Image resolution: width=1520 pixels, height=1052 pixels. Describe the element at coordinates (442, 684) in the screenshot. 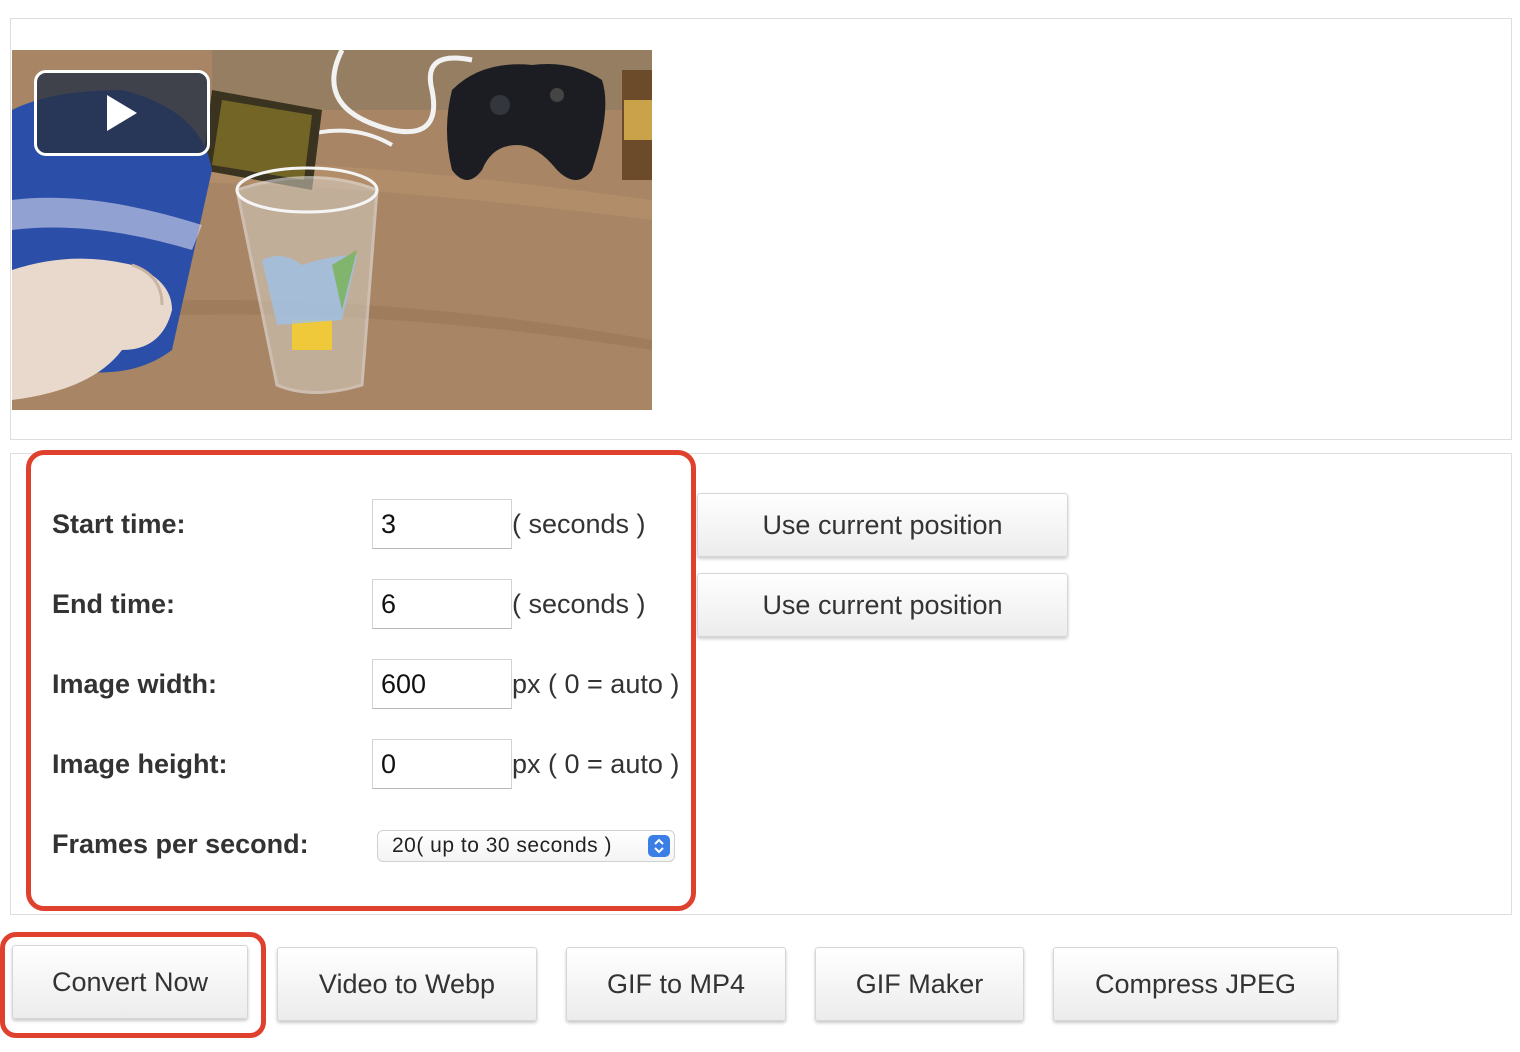

I see `image-width-input` at that location.